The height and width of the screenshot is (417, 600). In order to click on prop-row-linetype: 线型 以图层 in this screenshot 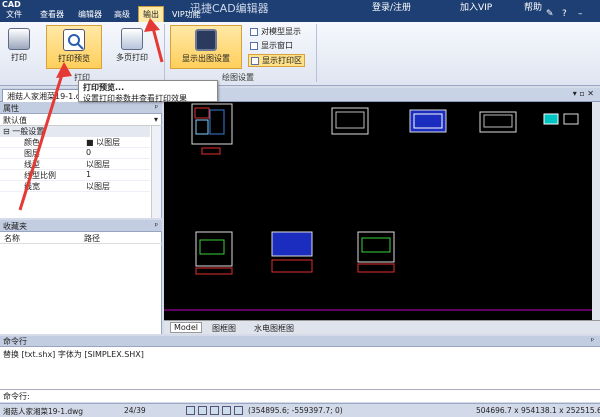, I will do `click(75, 164)`.